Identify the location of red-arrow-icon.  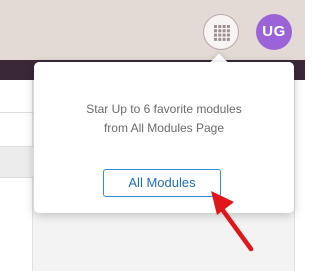
(232, 221).